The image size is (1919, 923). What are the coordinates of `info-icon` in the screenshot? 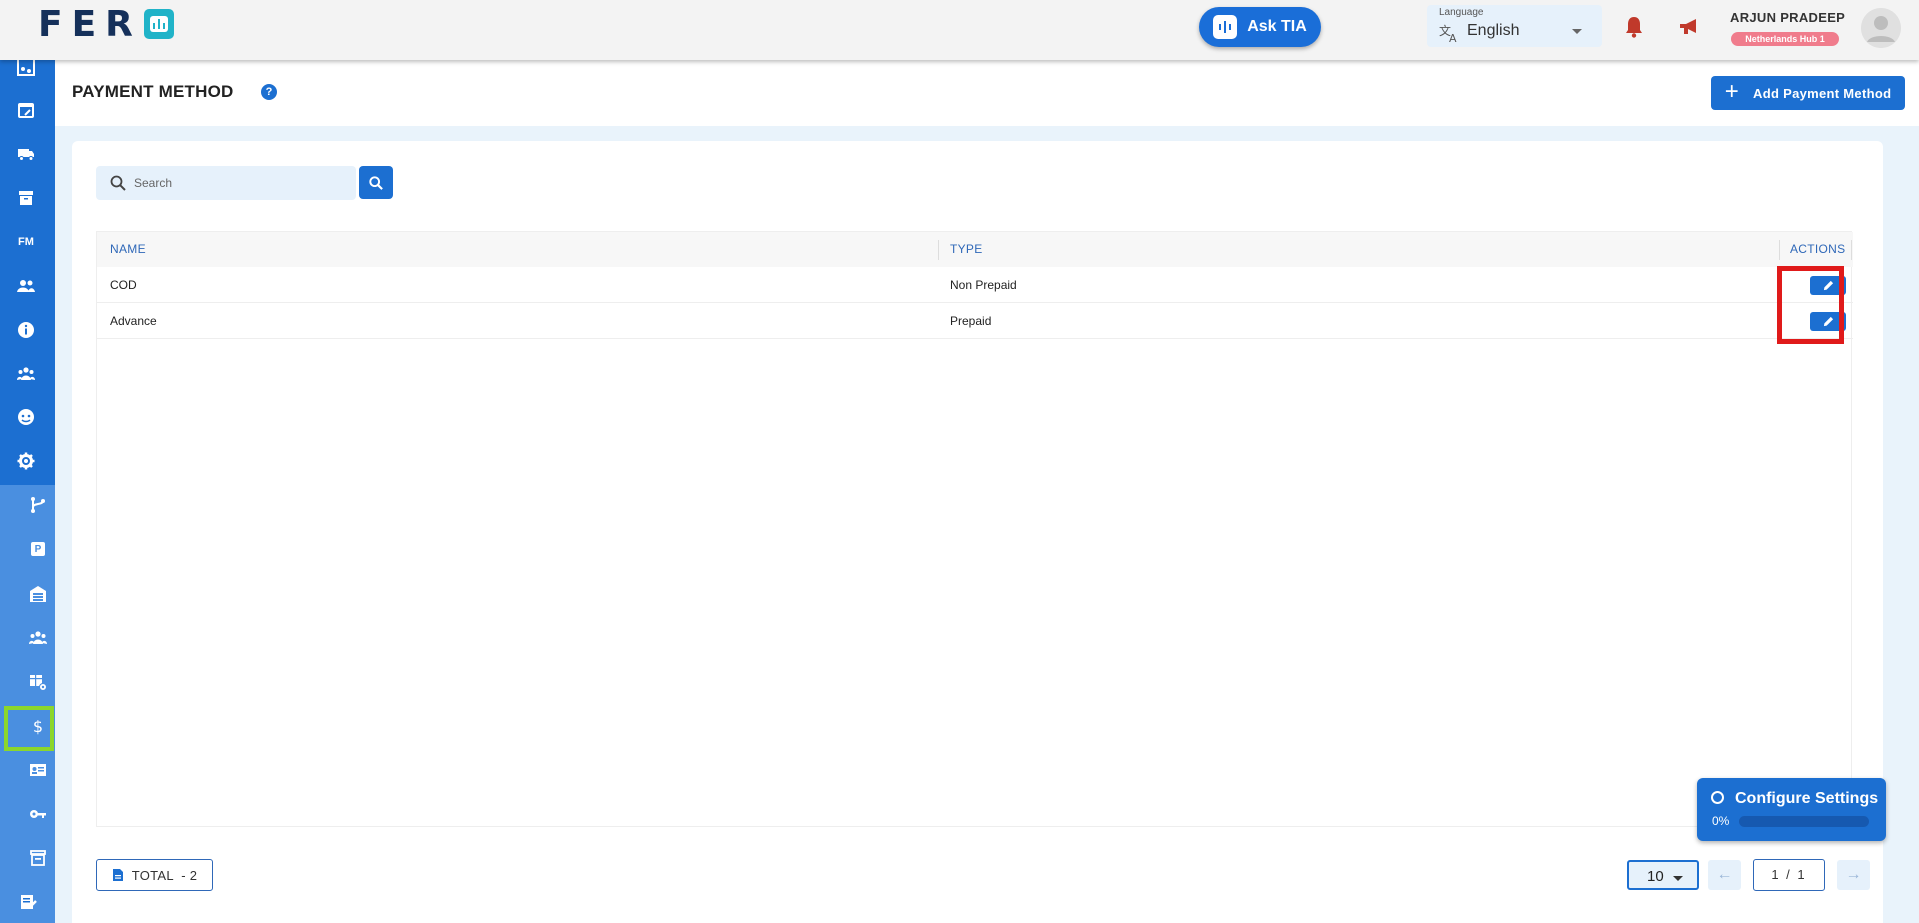 It's located at (26, 330).